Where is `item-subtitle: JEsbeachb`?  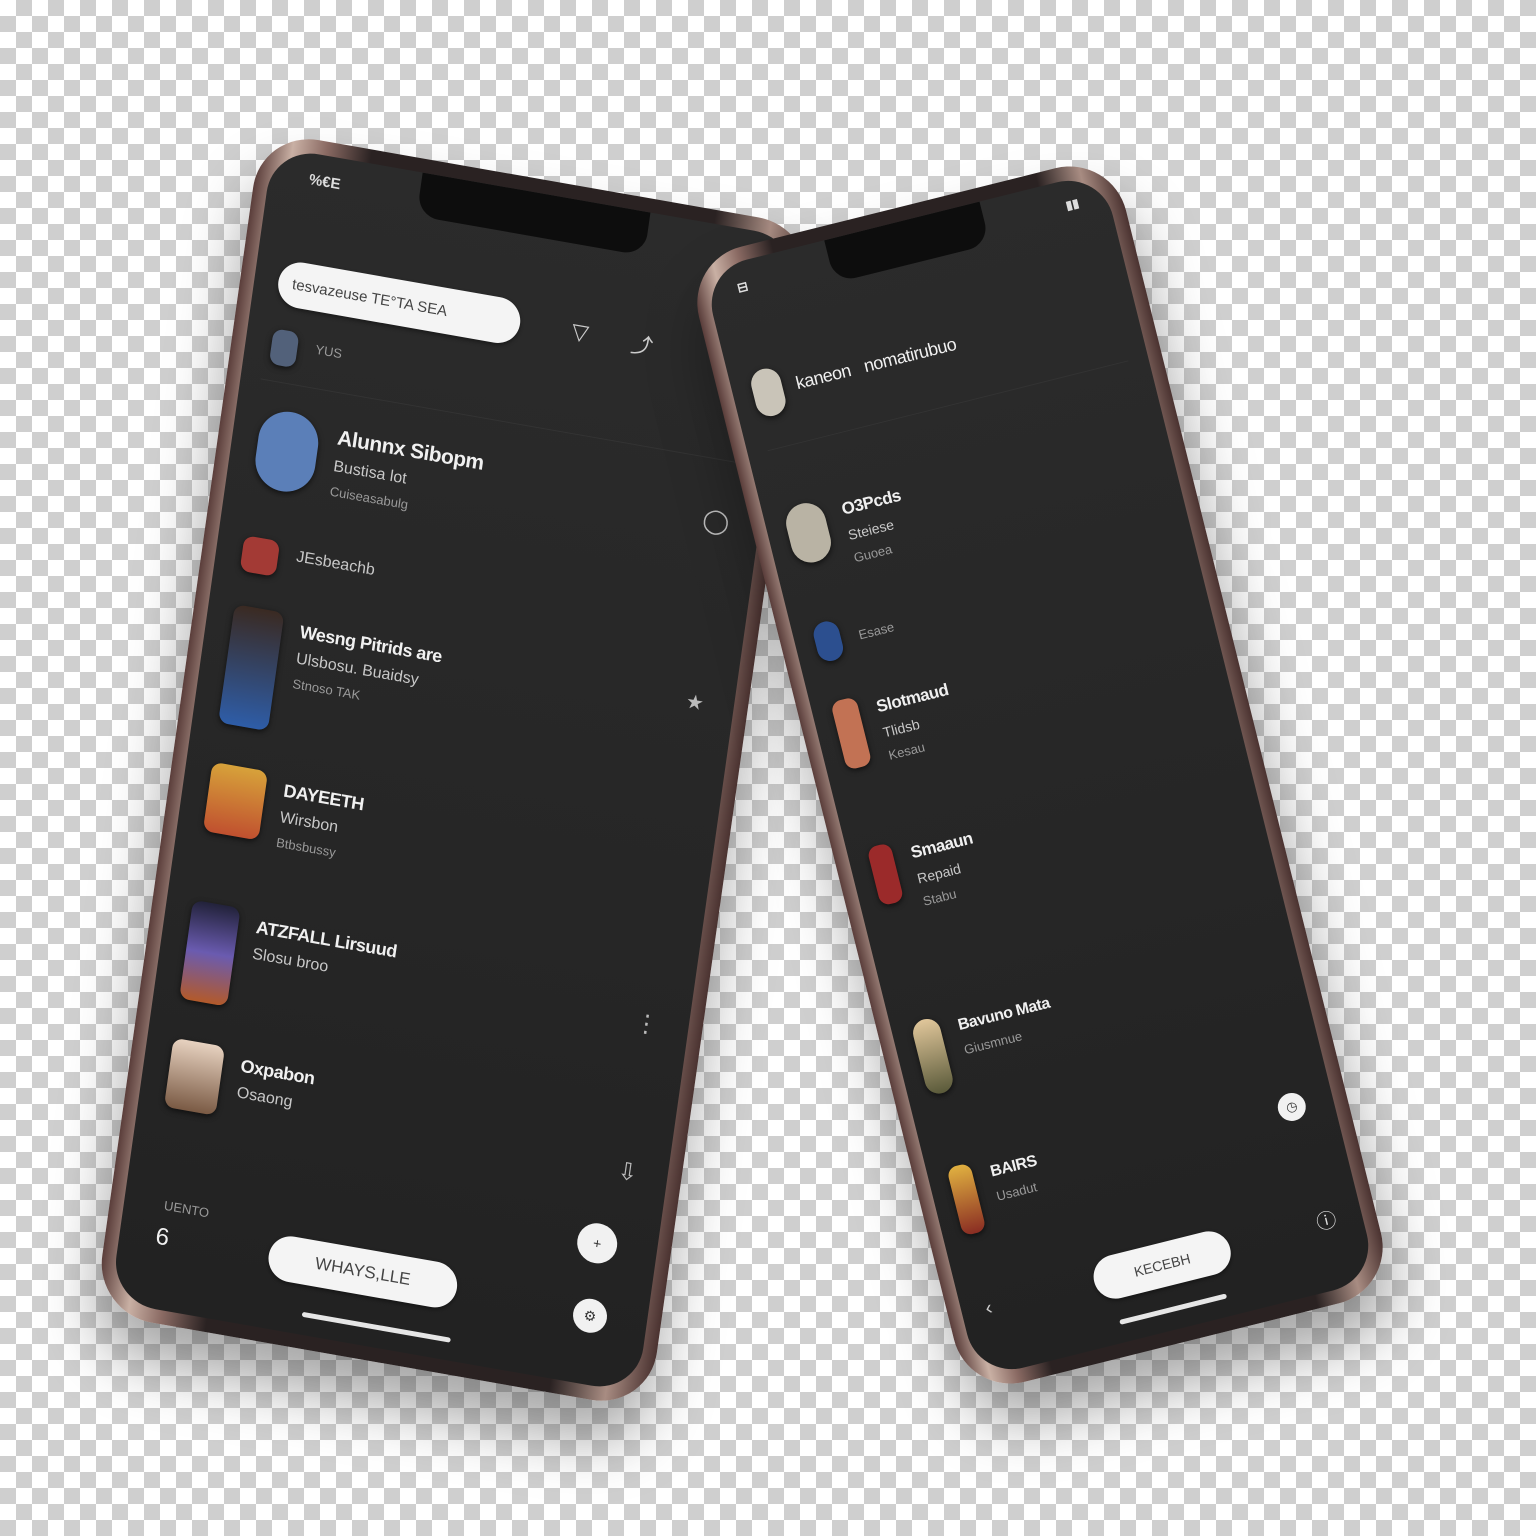 item-subtitle: JEsbeachb is located at coordinates (335, 563).